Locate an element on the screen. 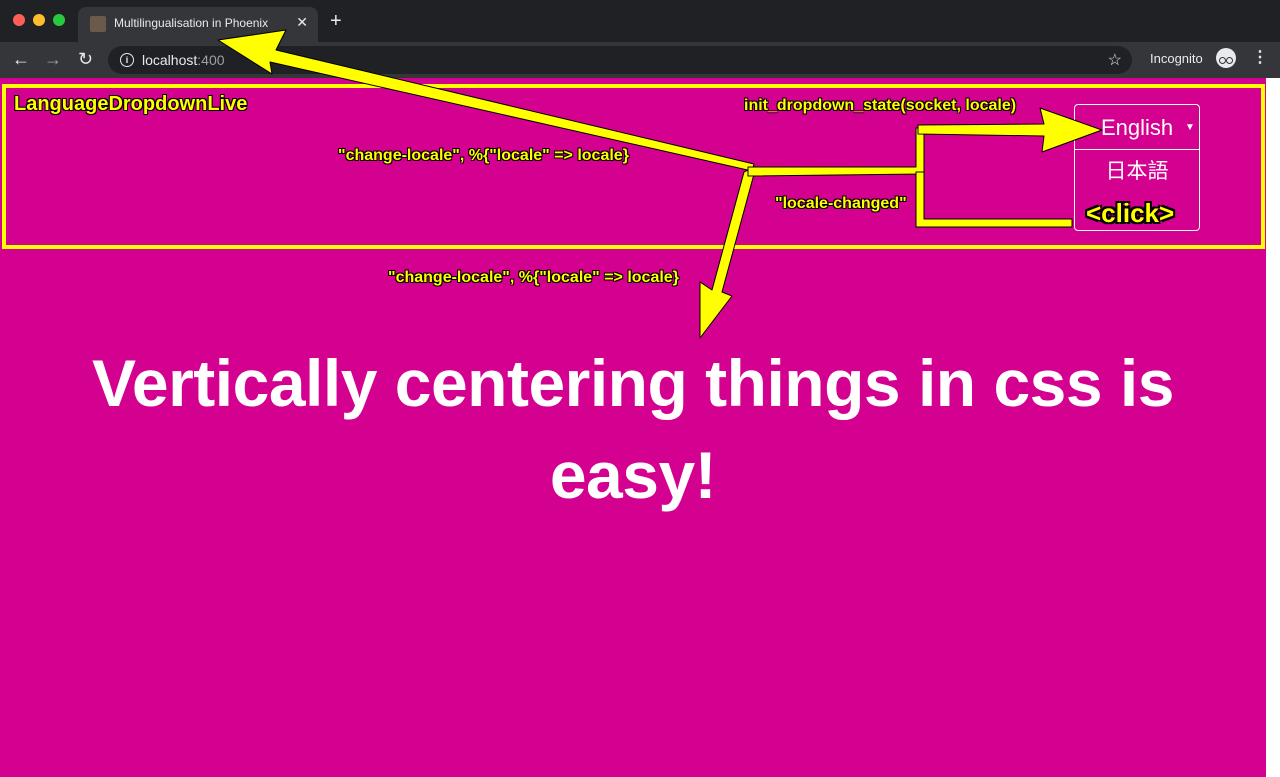 This screenshot has height=777, width=1280. dropdown-selected-label: English is located at coordinates (1137, 127).